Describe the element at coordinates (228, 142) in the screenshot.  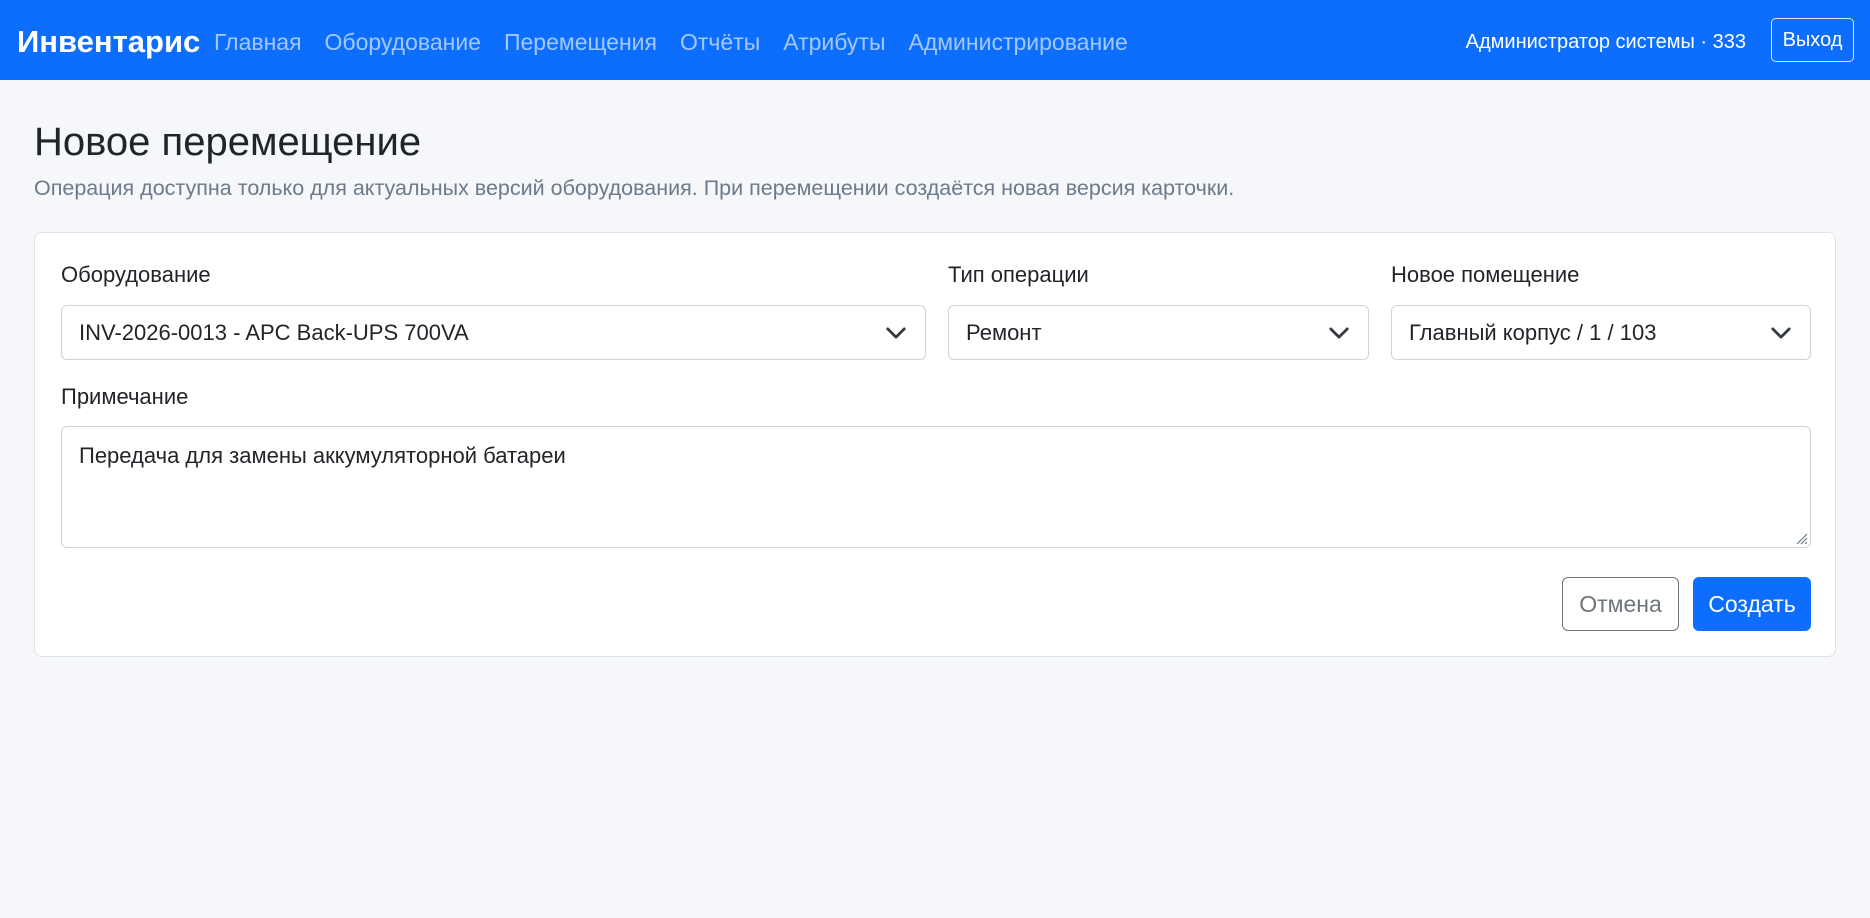
I see `page-title: Новое перемещение` at that location.